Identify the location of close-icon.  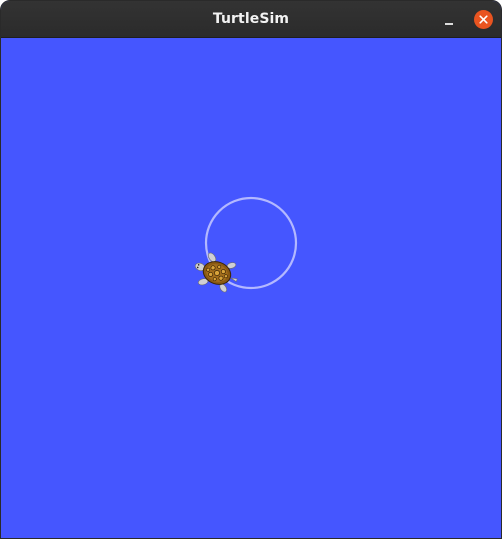
(483, 19).